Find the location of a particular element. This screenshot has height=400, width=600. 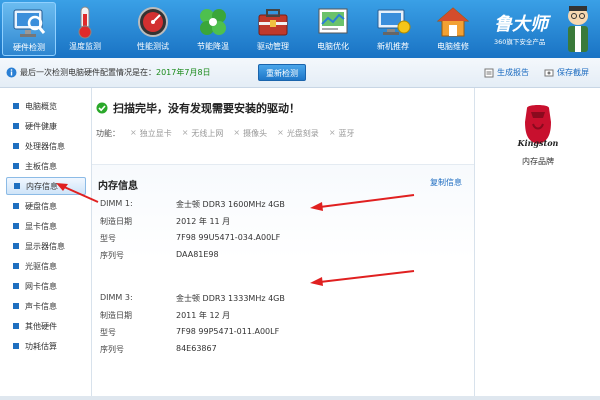

generate-report-link: 生成报告 is located at coordinates (506, 72).